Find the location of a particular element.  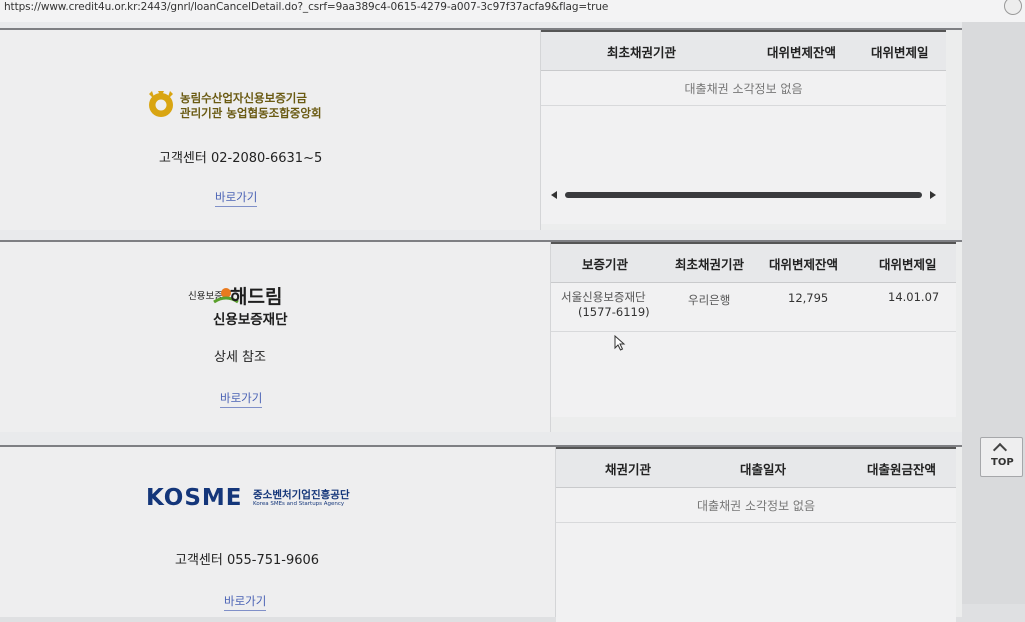

logo-brand: 해드림 is located at coordinates (256, 297).